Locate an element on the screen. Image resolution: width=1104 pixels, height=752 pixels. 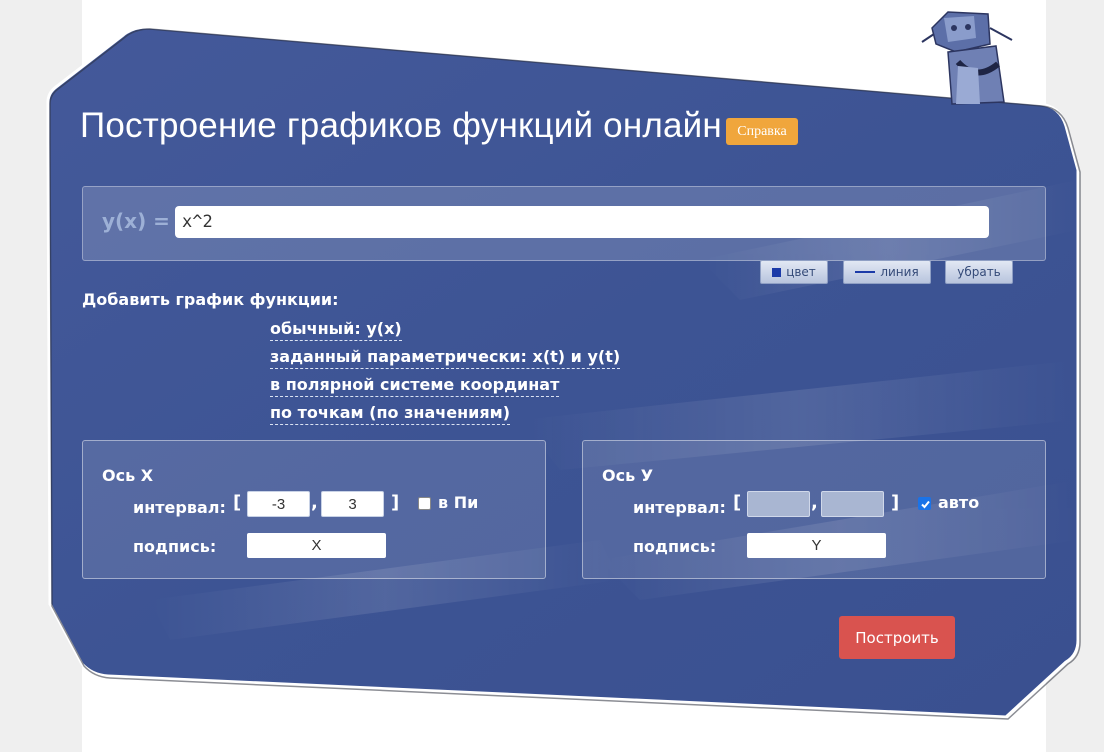
axis-y-comma: , is located at coordinates (814, 502).